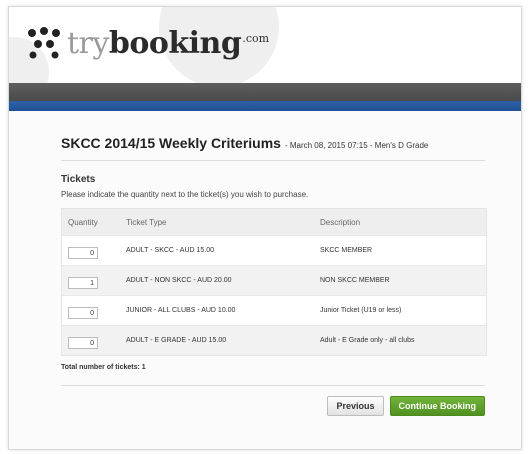 Image resolution: width=530 pixels, height=454 pixels. I want to click on column-header-ticket-type: Ticket Type, so click(146, 222).